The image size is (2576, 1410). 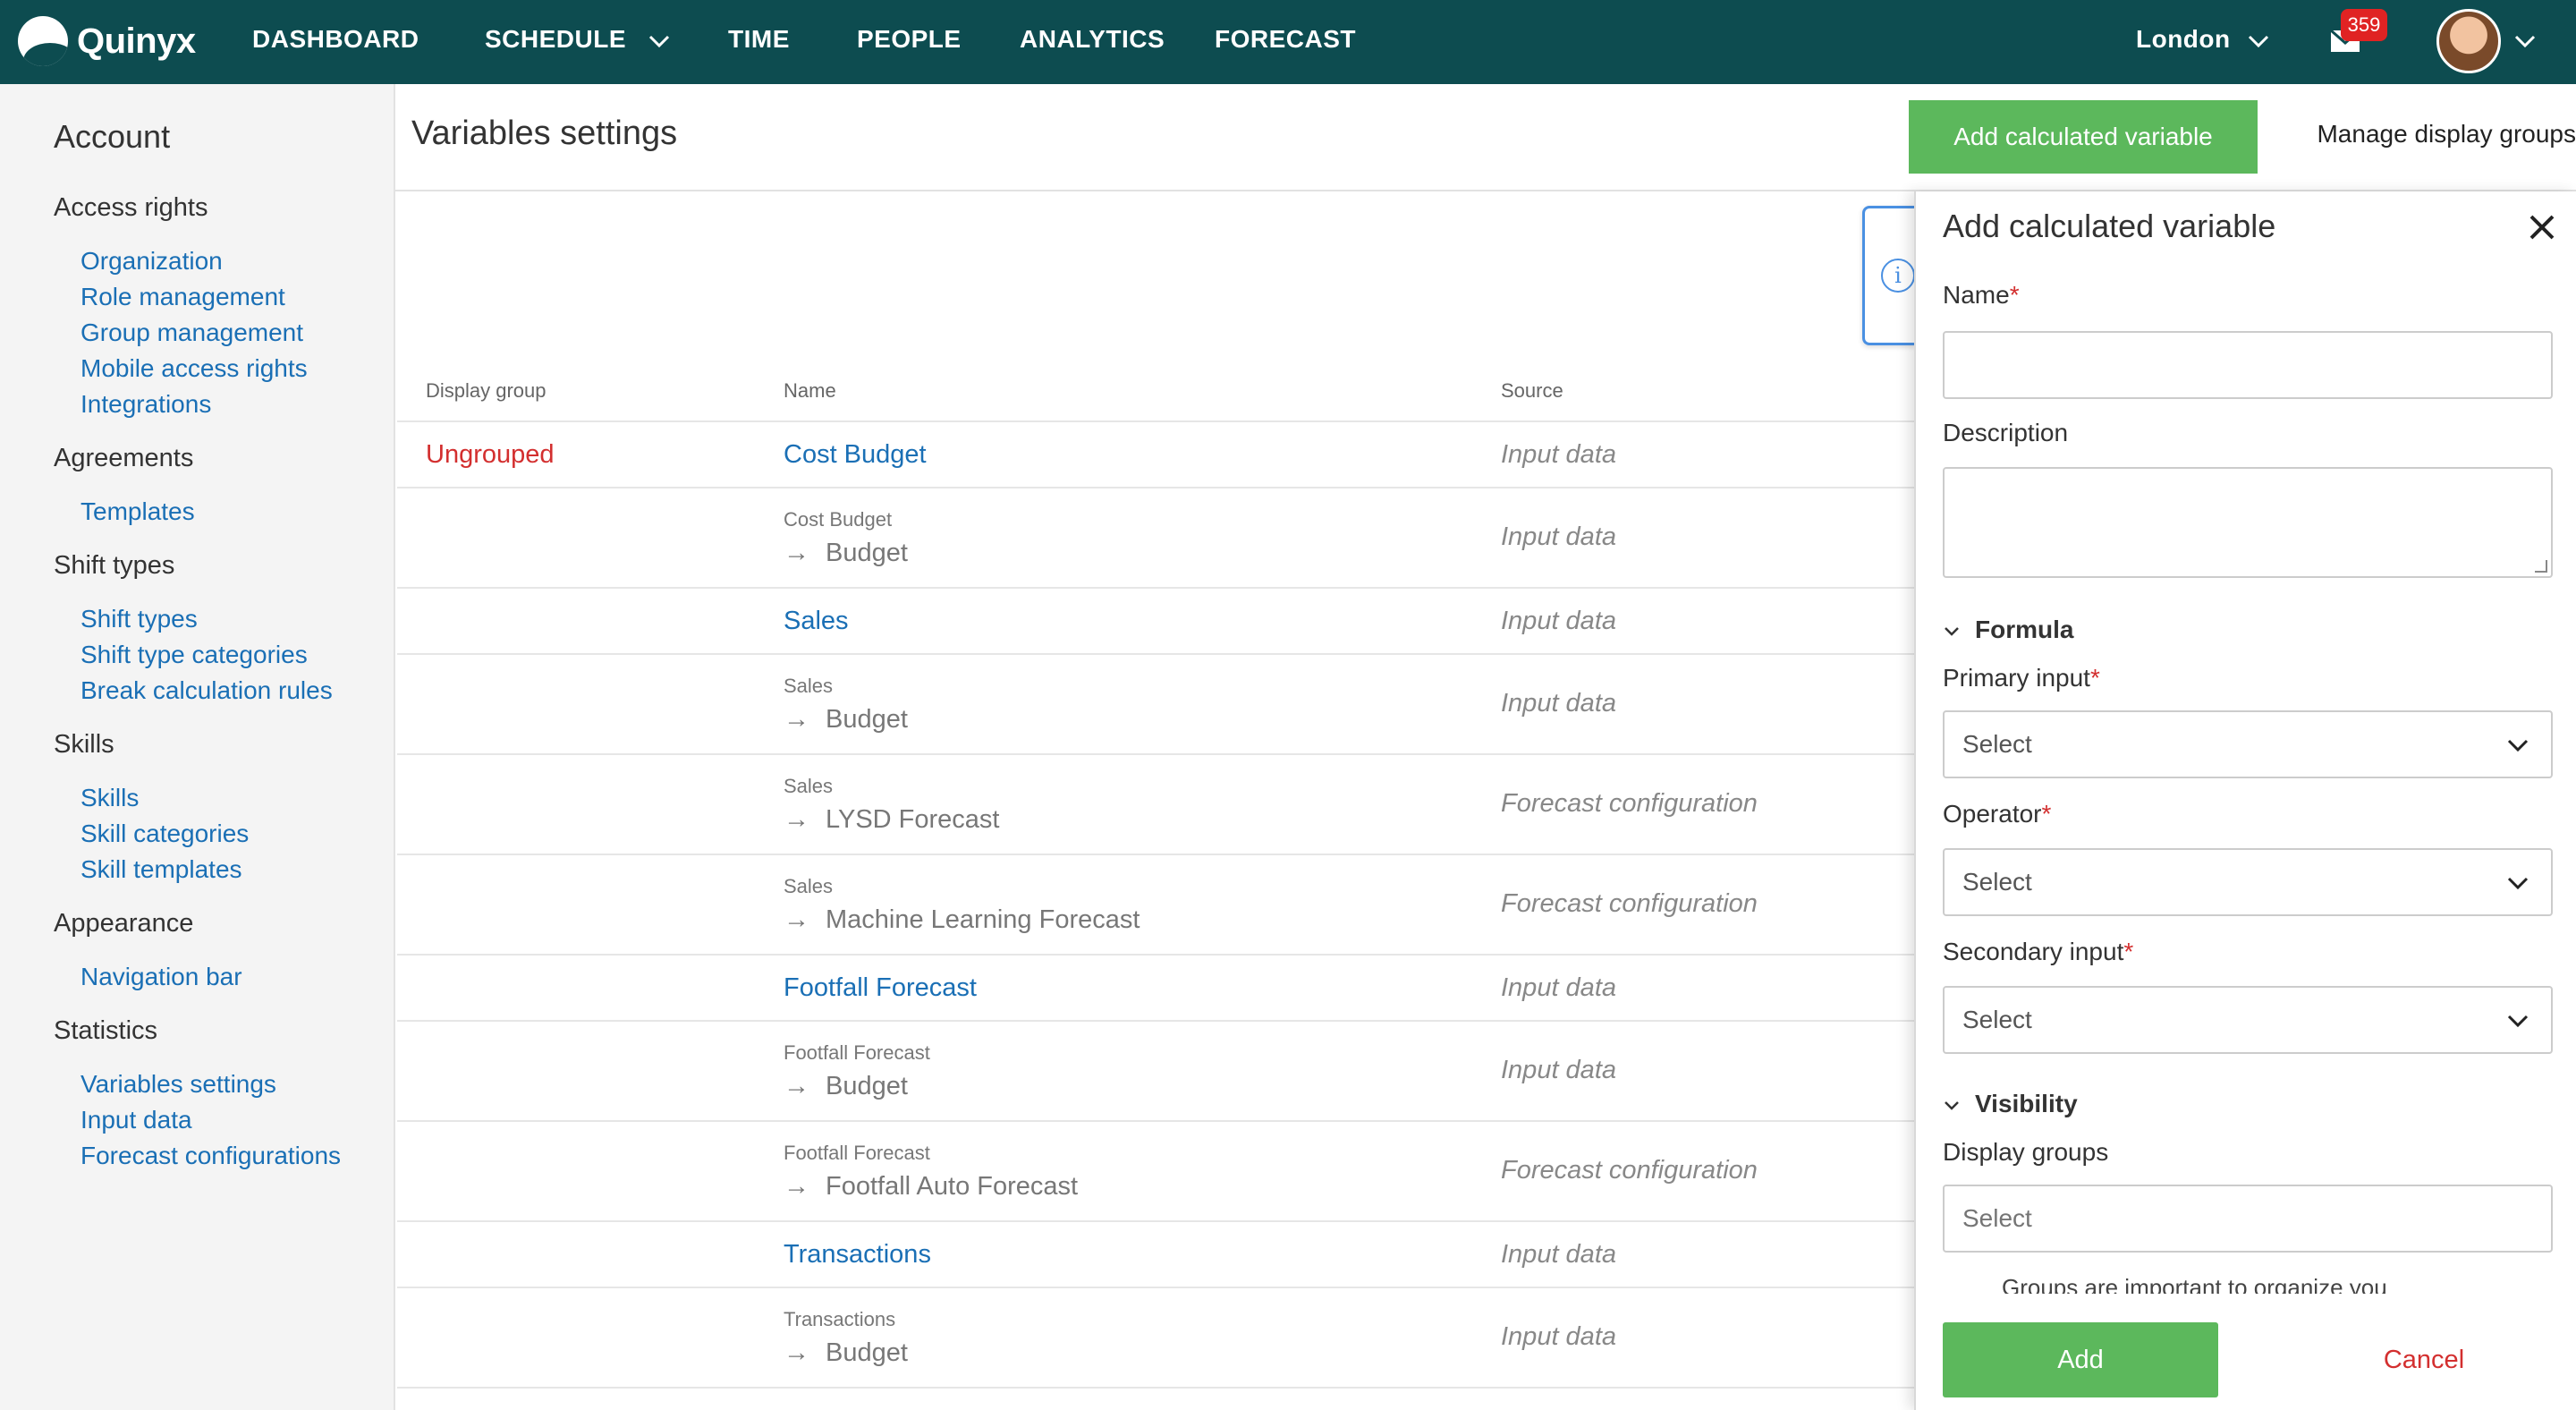 What do you see at coordinates (962, 920) in the screenshot?
I see `child-variable-name: → Machine Learning Forecast` at bounding box center [962, 920].